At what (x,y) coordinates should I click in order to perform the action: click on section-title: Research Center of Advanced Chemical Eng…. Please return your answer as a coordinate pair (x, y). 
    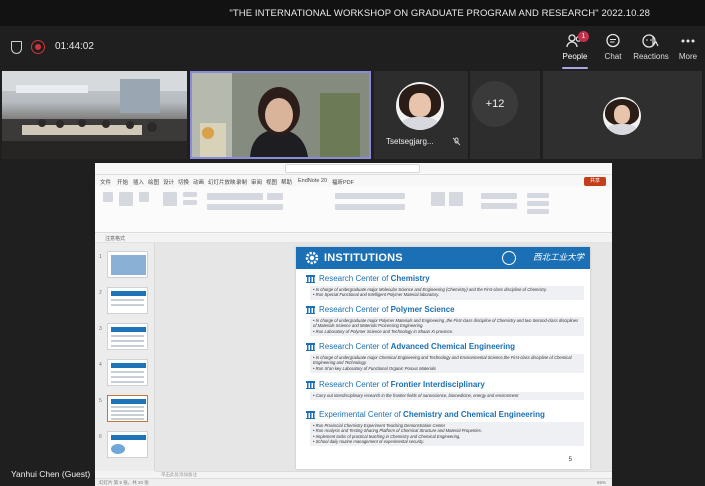
    Looking at the image, I should click on (445, 347).